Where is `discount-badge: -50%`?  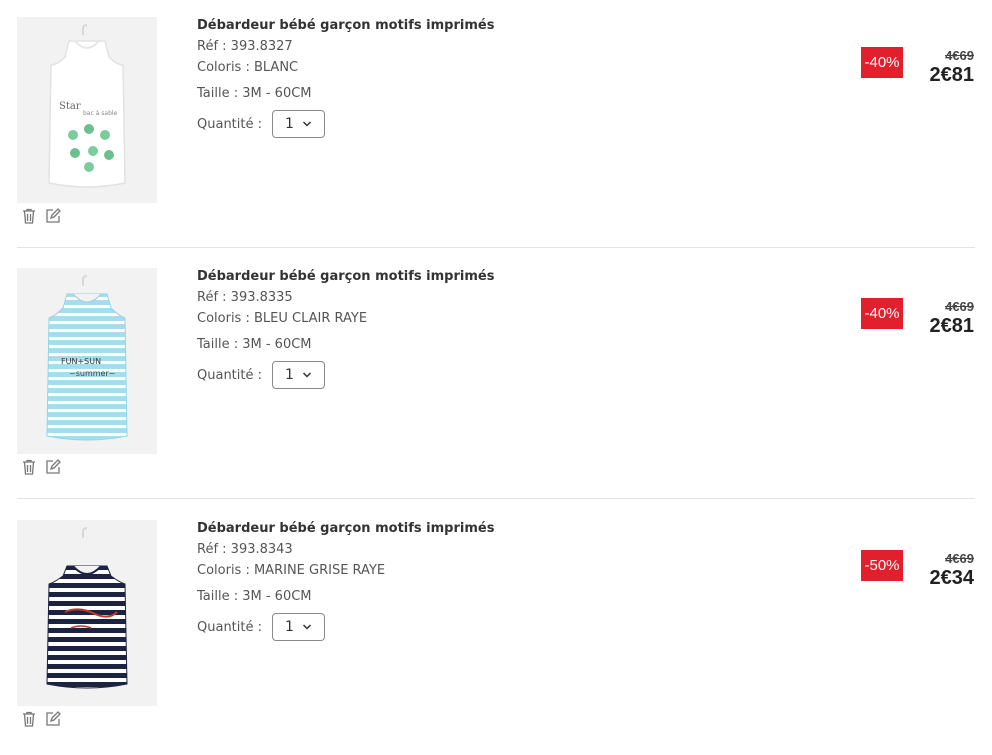 discount-badge: -50% is located at coordinates (882, 565).